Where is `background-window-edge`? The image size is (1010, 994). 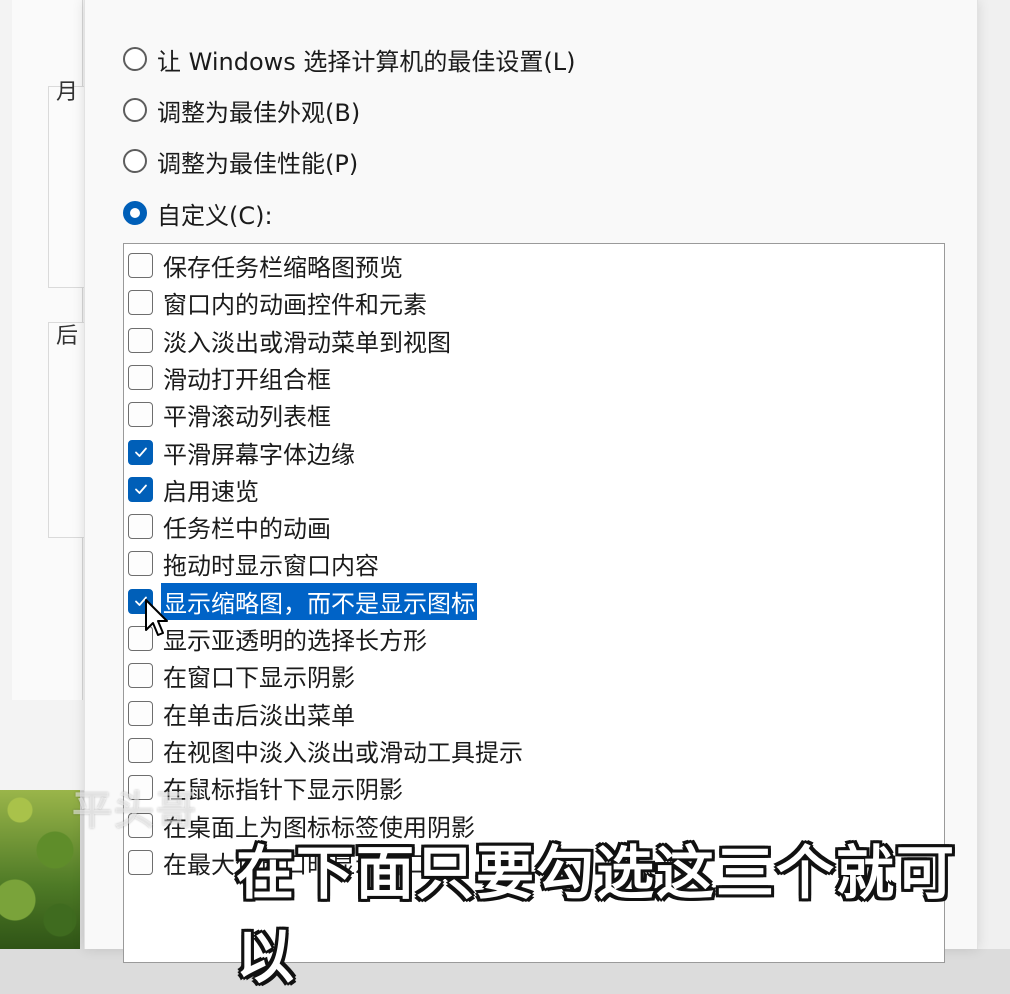
background-window-edge is located at coordinates (991, 474).